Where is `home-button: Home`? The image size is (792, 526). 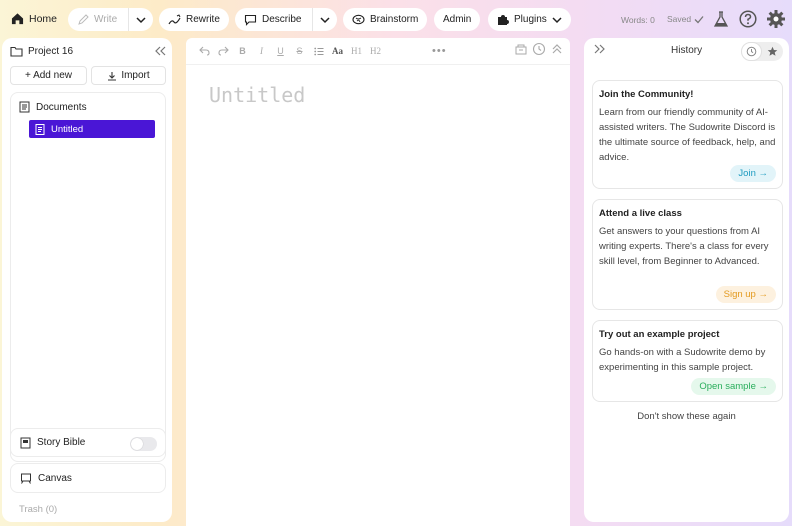 home-button: Home is located at coordinates (34, 18).